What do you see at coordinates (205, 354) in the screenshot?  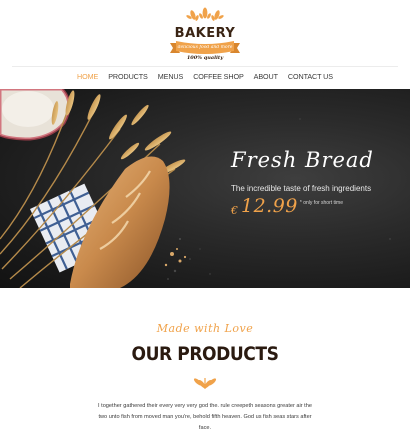 I see `section-title: OUR PRODUCTS` at bounding box center [205, 354].